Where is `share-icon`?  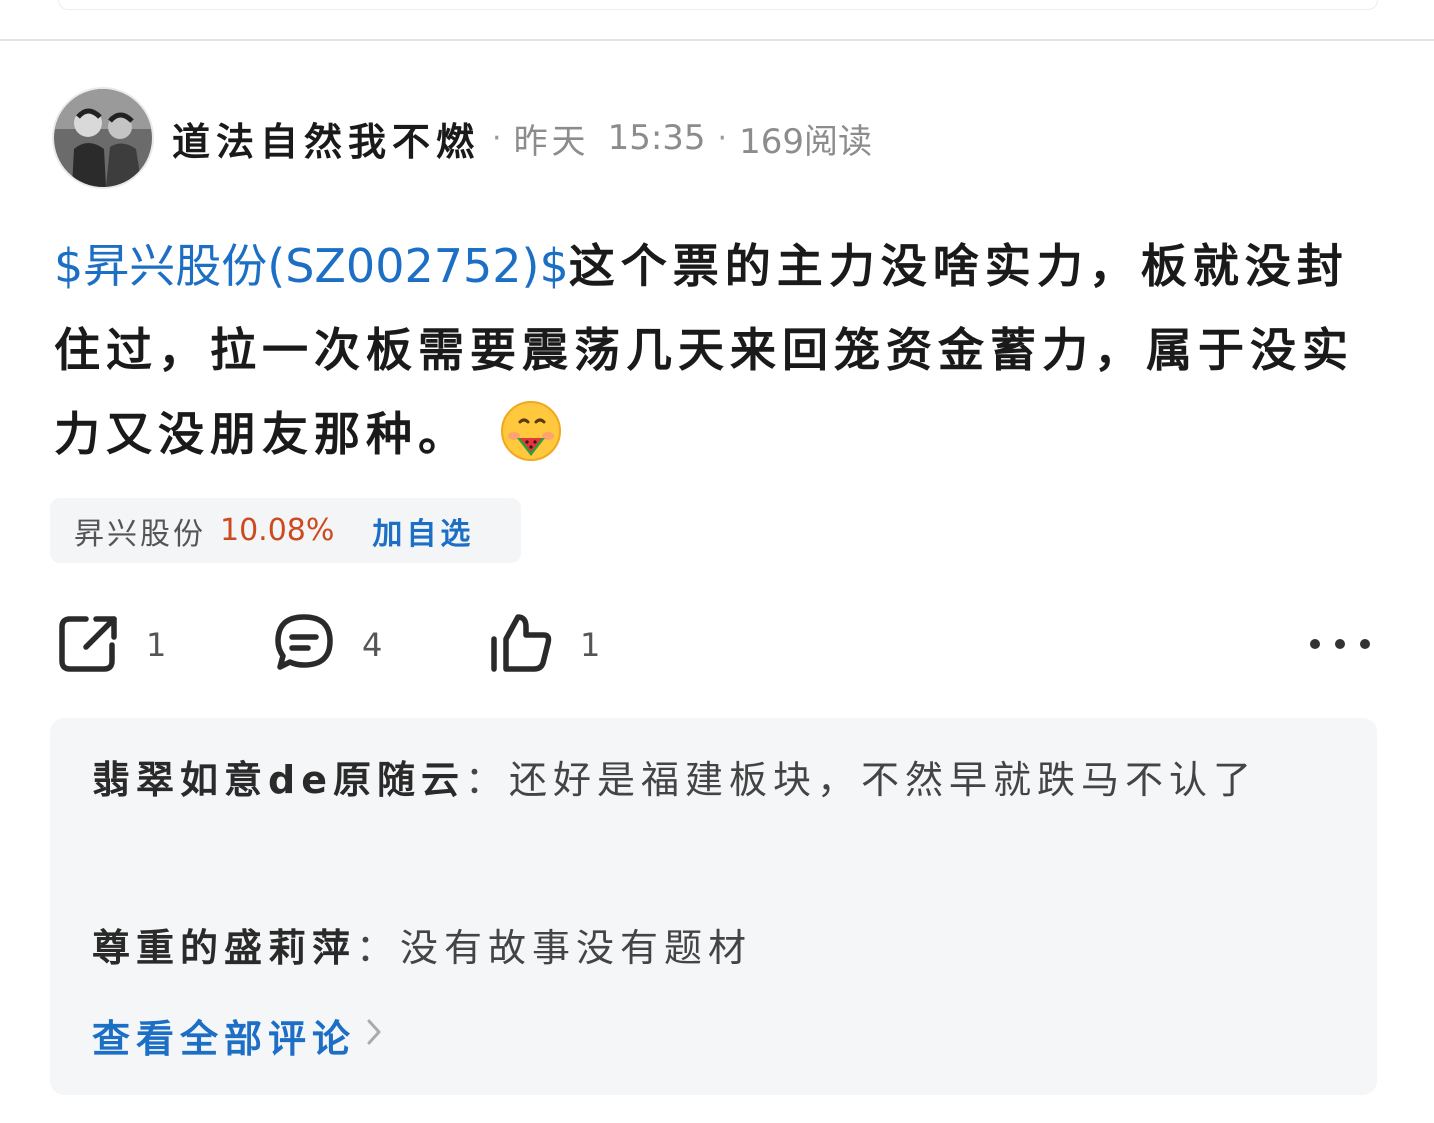
share-icon is located at coordinates (88, 645).